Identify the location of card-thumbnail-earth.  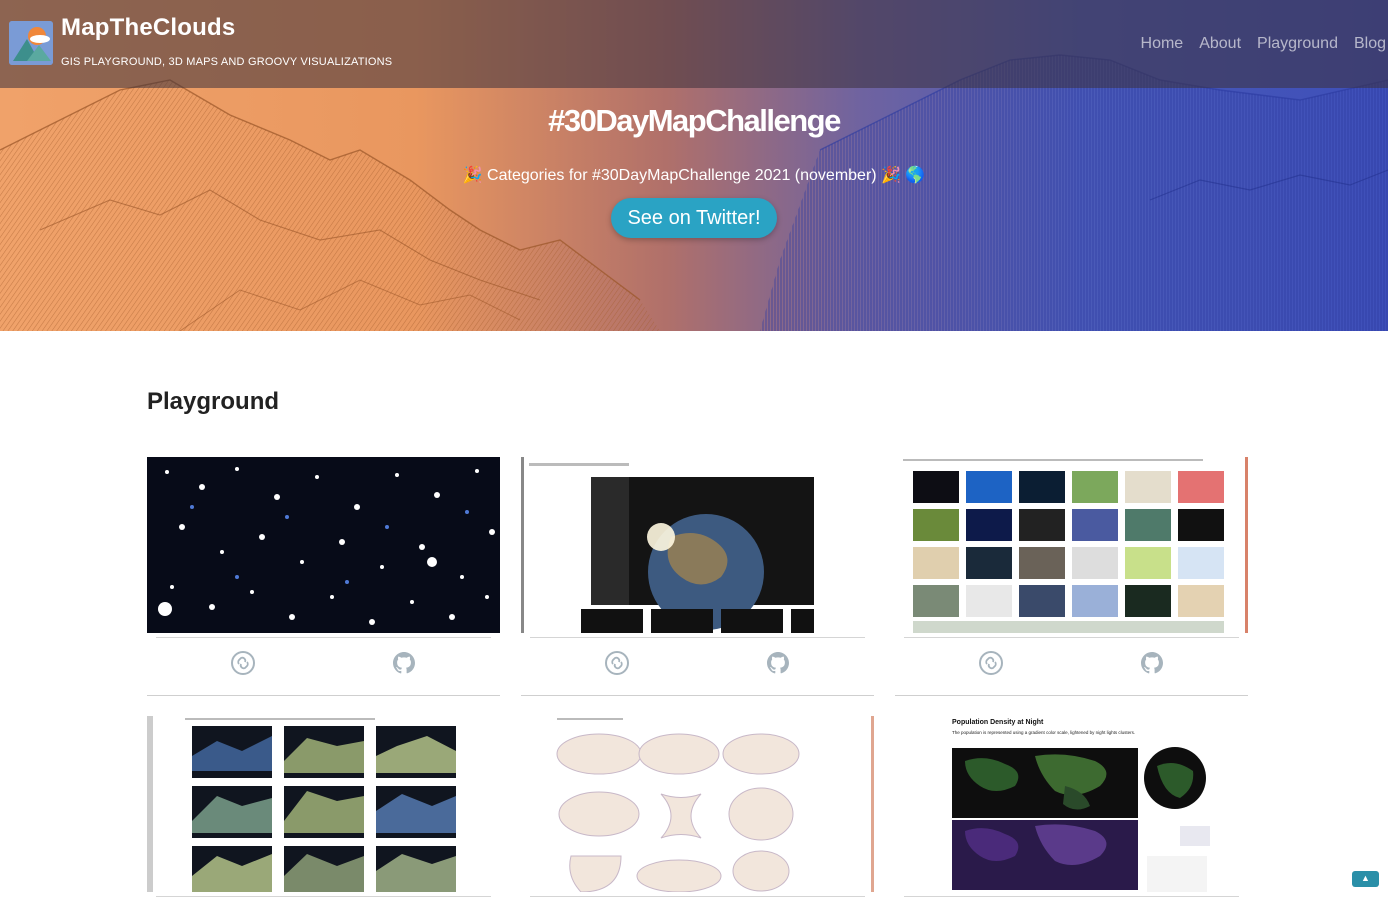
(697, 545).